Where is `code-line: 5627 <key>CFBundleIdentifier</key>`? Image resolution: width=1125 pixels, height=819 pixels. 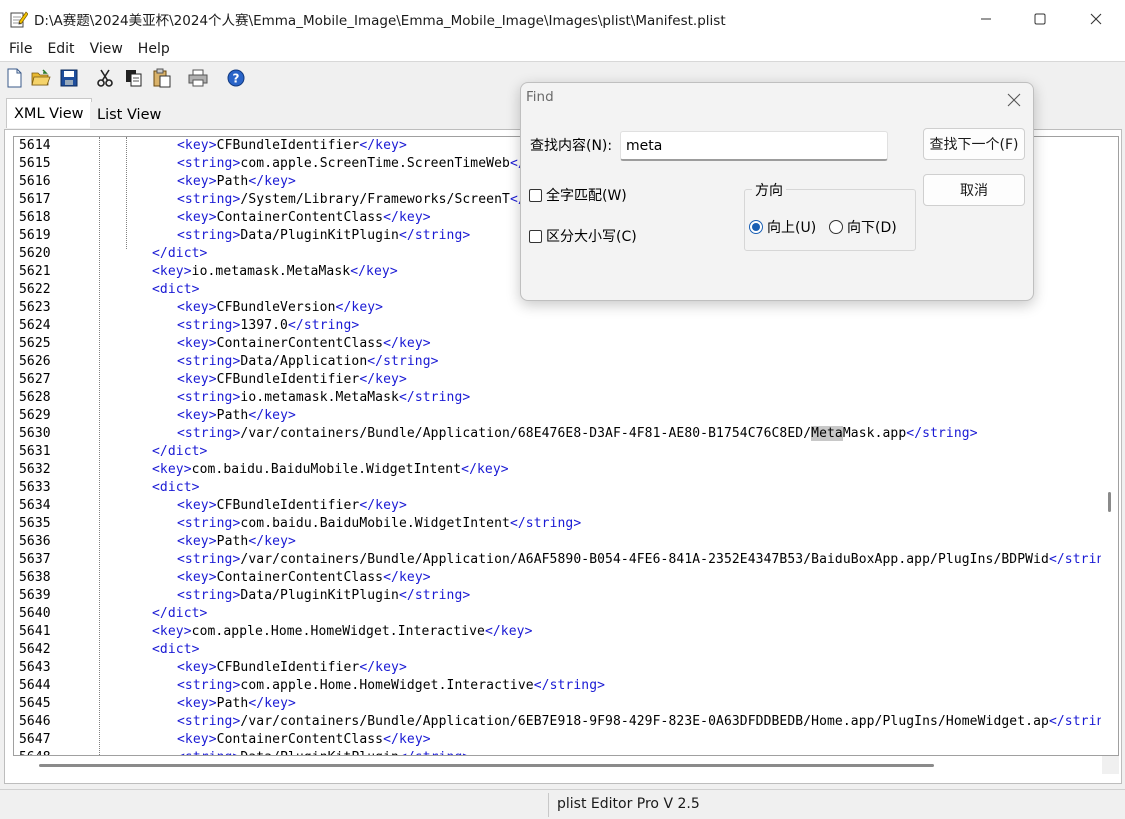 code-line: 5627 <key>CFBundleIdentifier</key> is located at coordinates (566, 380).